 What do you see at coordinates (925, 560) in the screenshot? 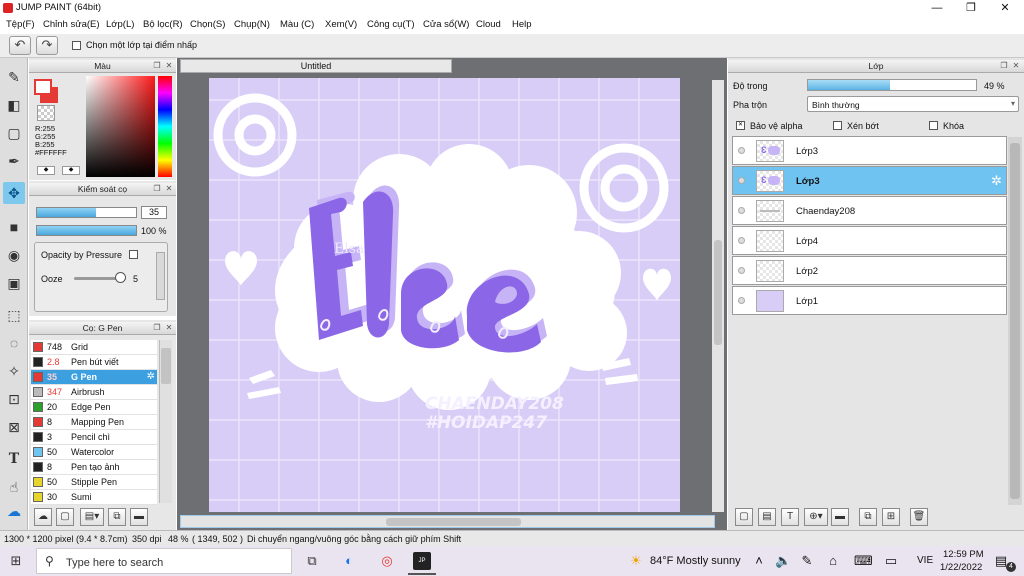
I see `language-indicator: VIE` at bounding box center [925, 560].